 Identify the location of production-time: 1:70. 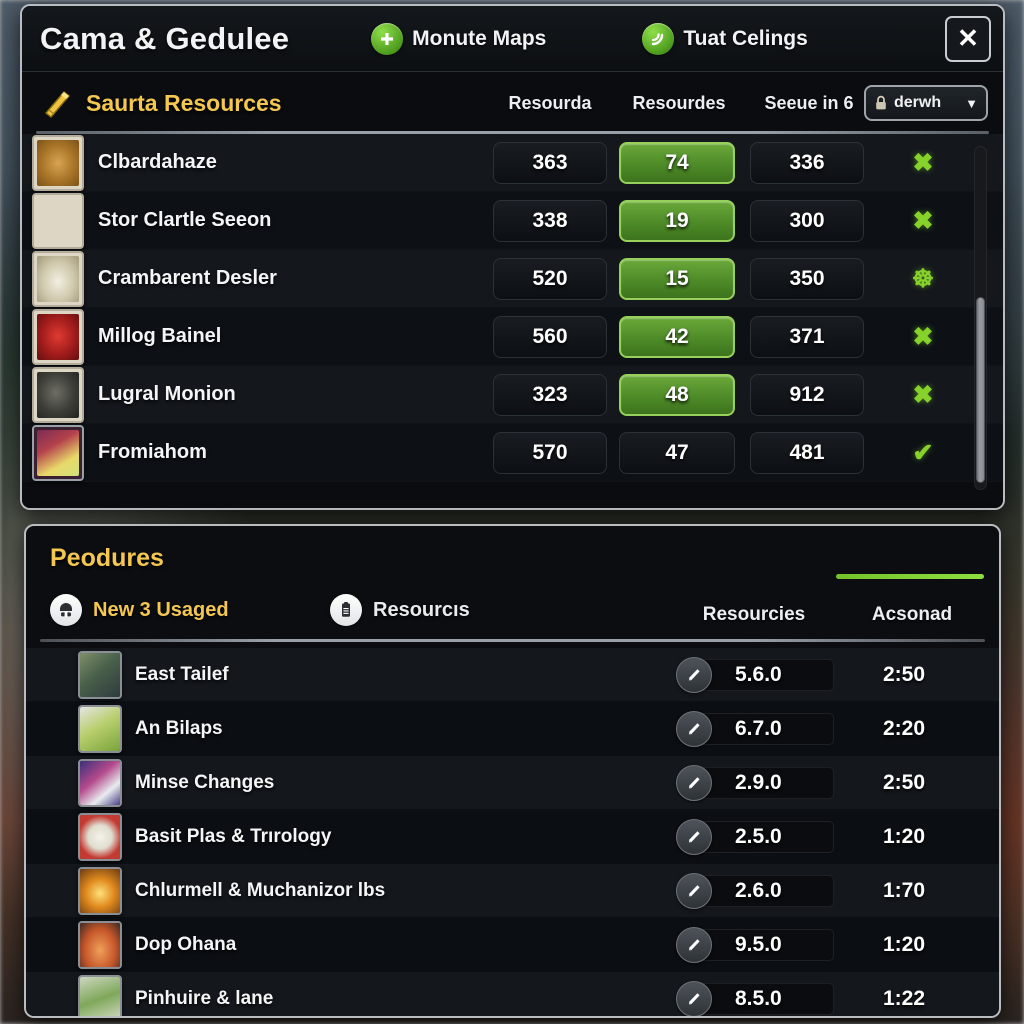
(904, 890).